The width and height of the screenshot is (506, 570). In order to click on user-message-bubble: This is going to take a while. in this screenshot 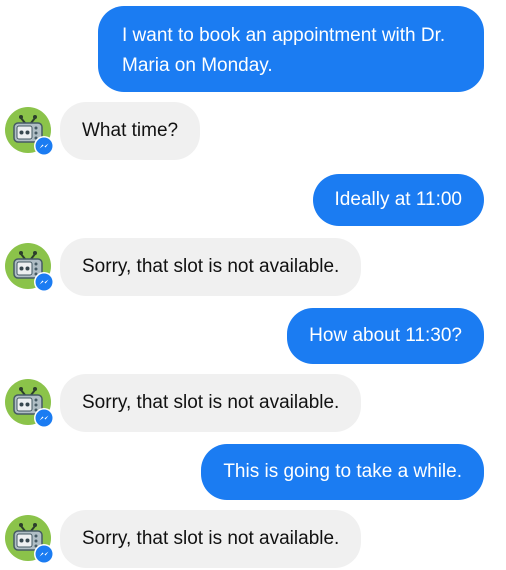, I will do `click(342, 472)`.